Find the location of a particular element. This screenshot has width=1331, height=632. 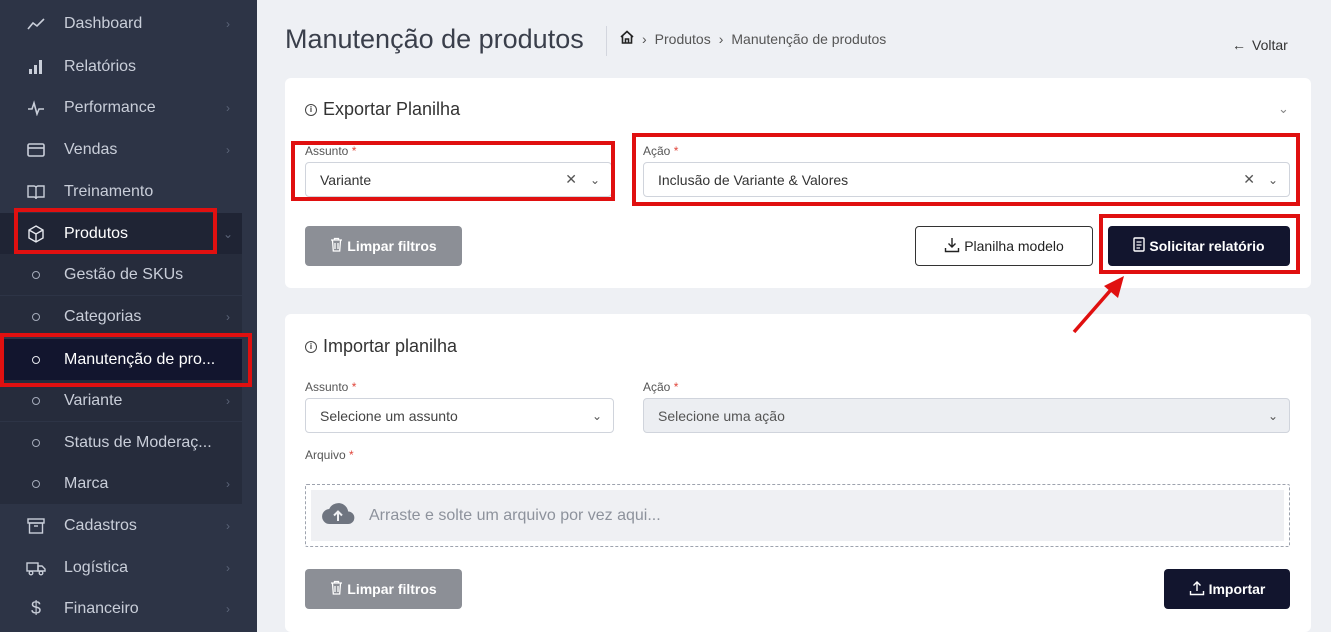

archive-icon is located at coordinates (36, 526).